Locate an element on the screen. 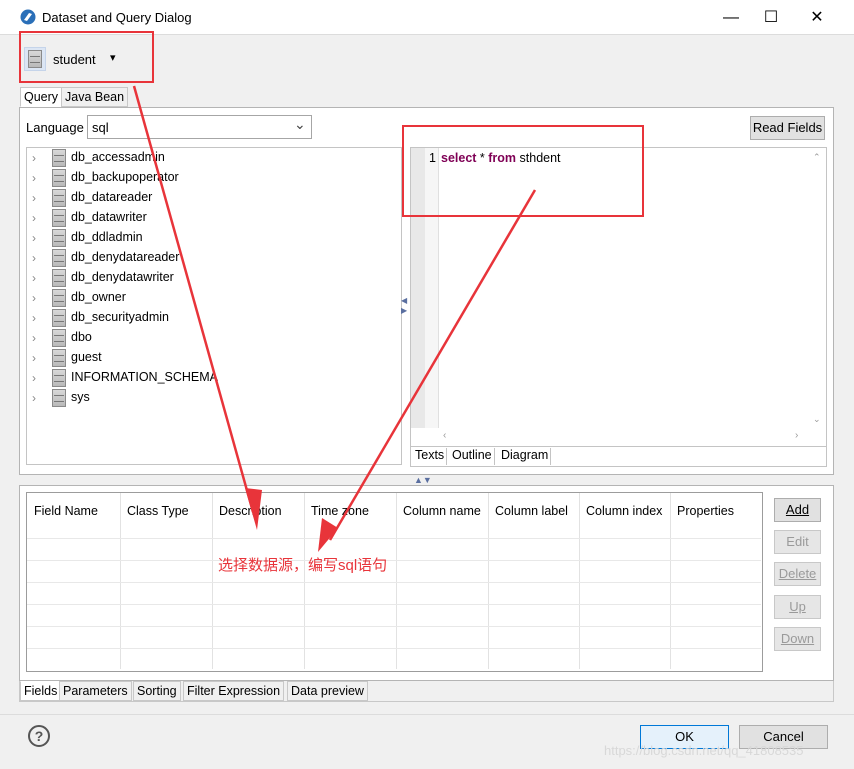 The height and width of the screenshot is (769, 854). watermark: https://blog.csdn.net/qq_41808535 is located at coordinates (704, 750).